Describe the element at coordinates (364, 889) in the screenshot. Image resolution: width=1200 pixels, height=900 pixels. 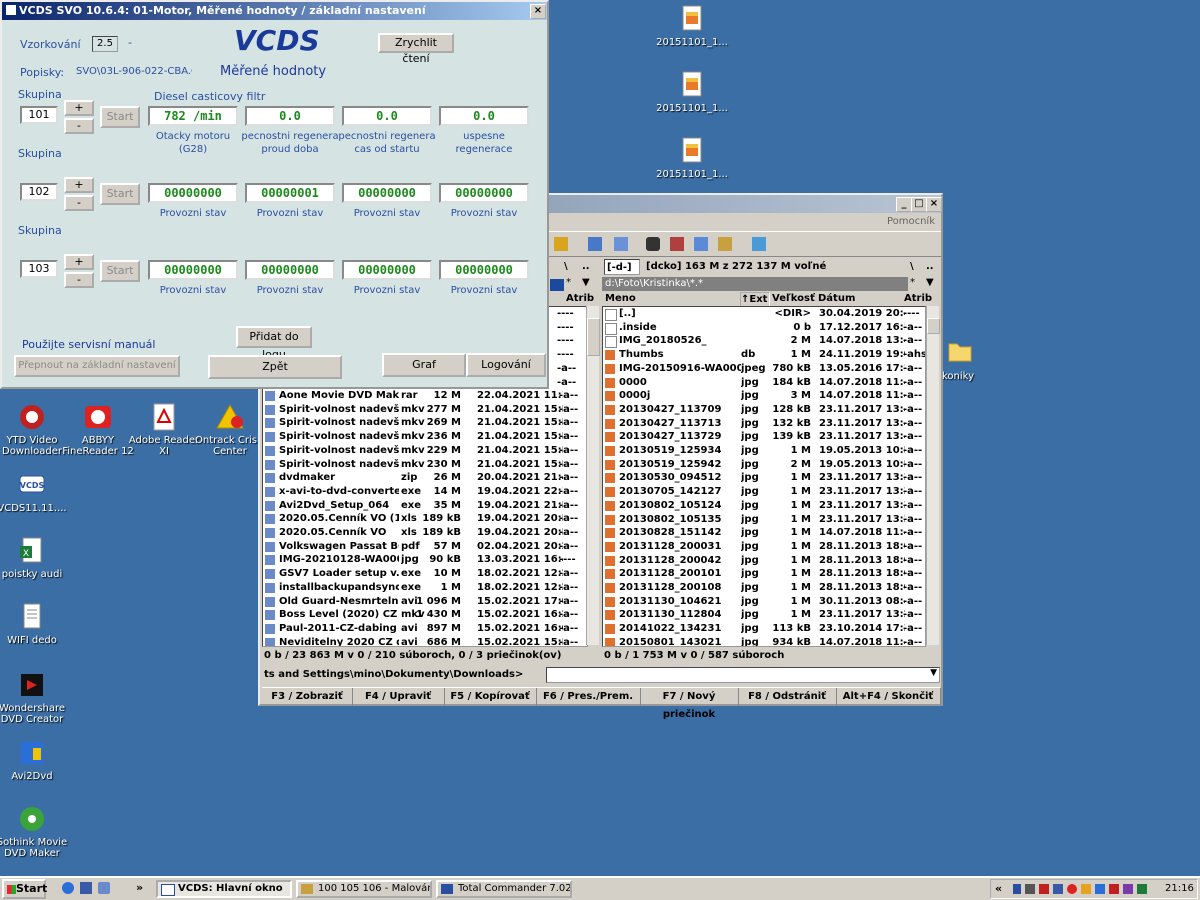
I see `task-paint: 100 105 106 - Malování` at that location.